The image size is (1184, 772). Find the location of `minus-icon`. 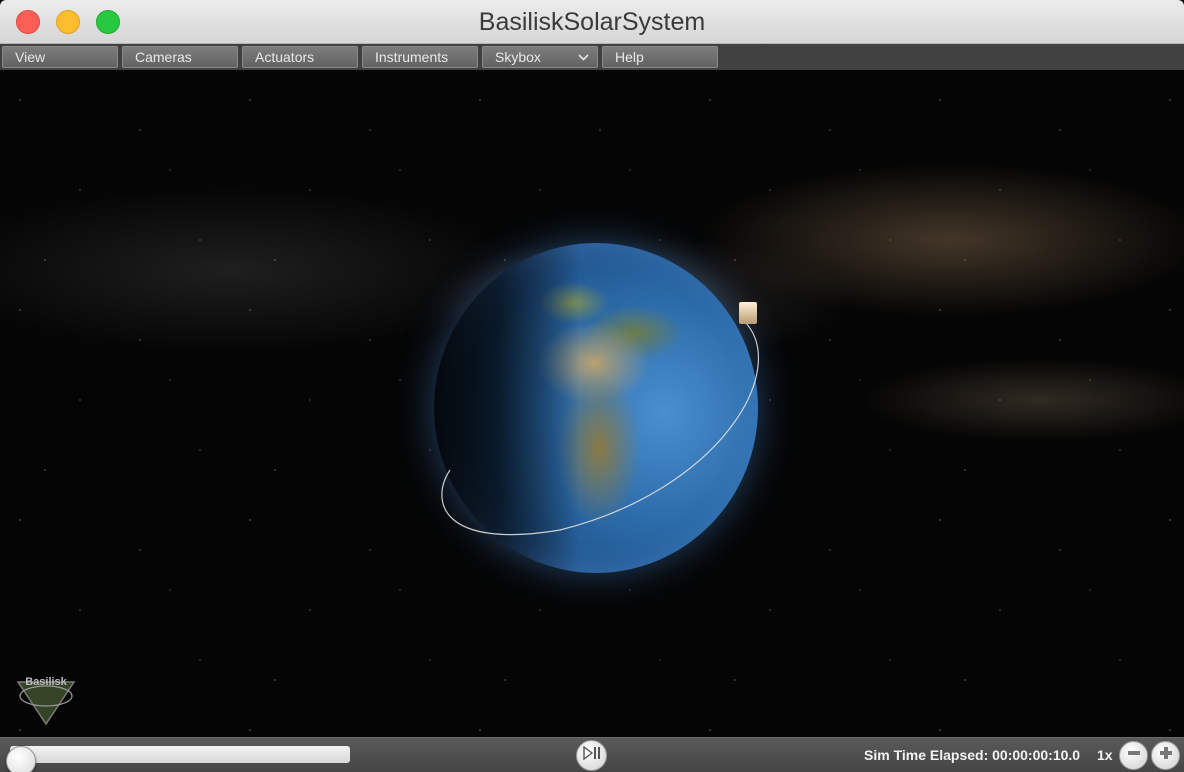

minus-icon is located at coordinates (1134, 755).